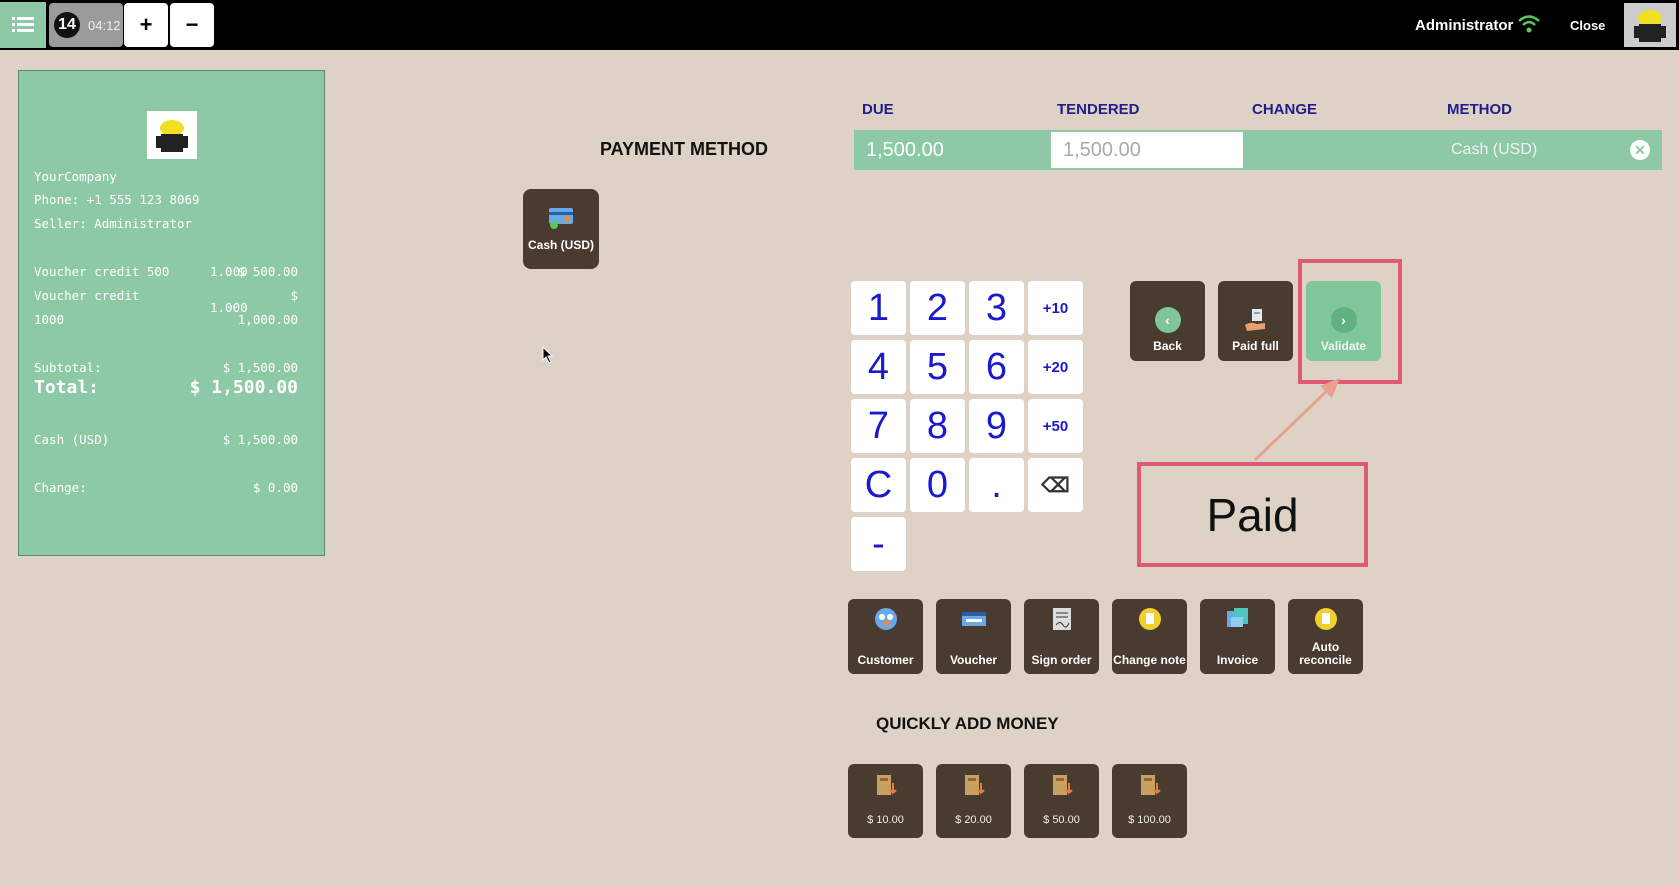 This screenshot has height=887, width=1679. What do you see at coordinates (1055, 485) in the screenshot?
I see `backspace-icon: ⌫` at bounding box center [1055, 485].